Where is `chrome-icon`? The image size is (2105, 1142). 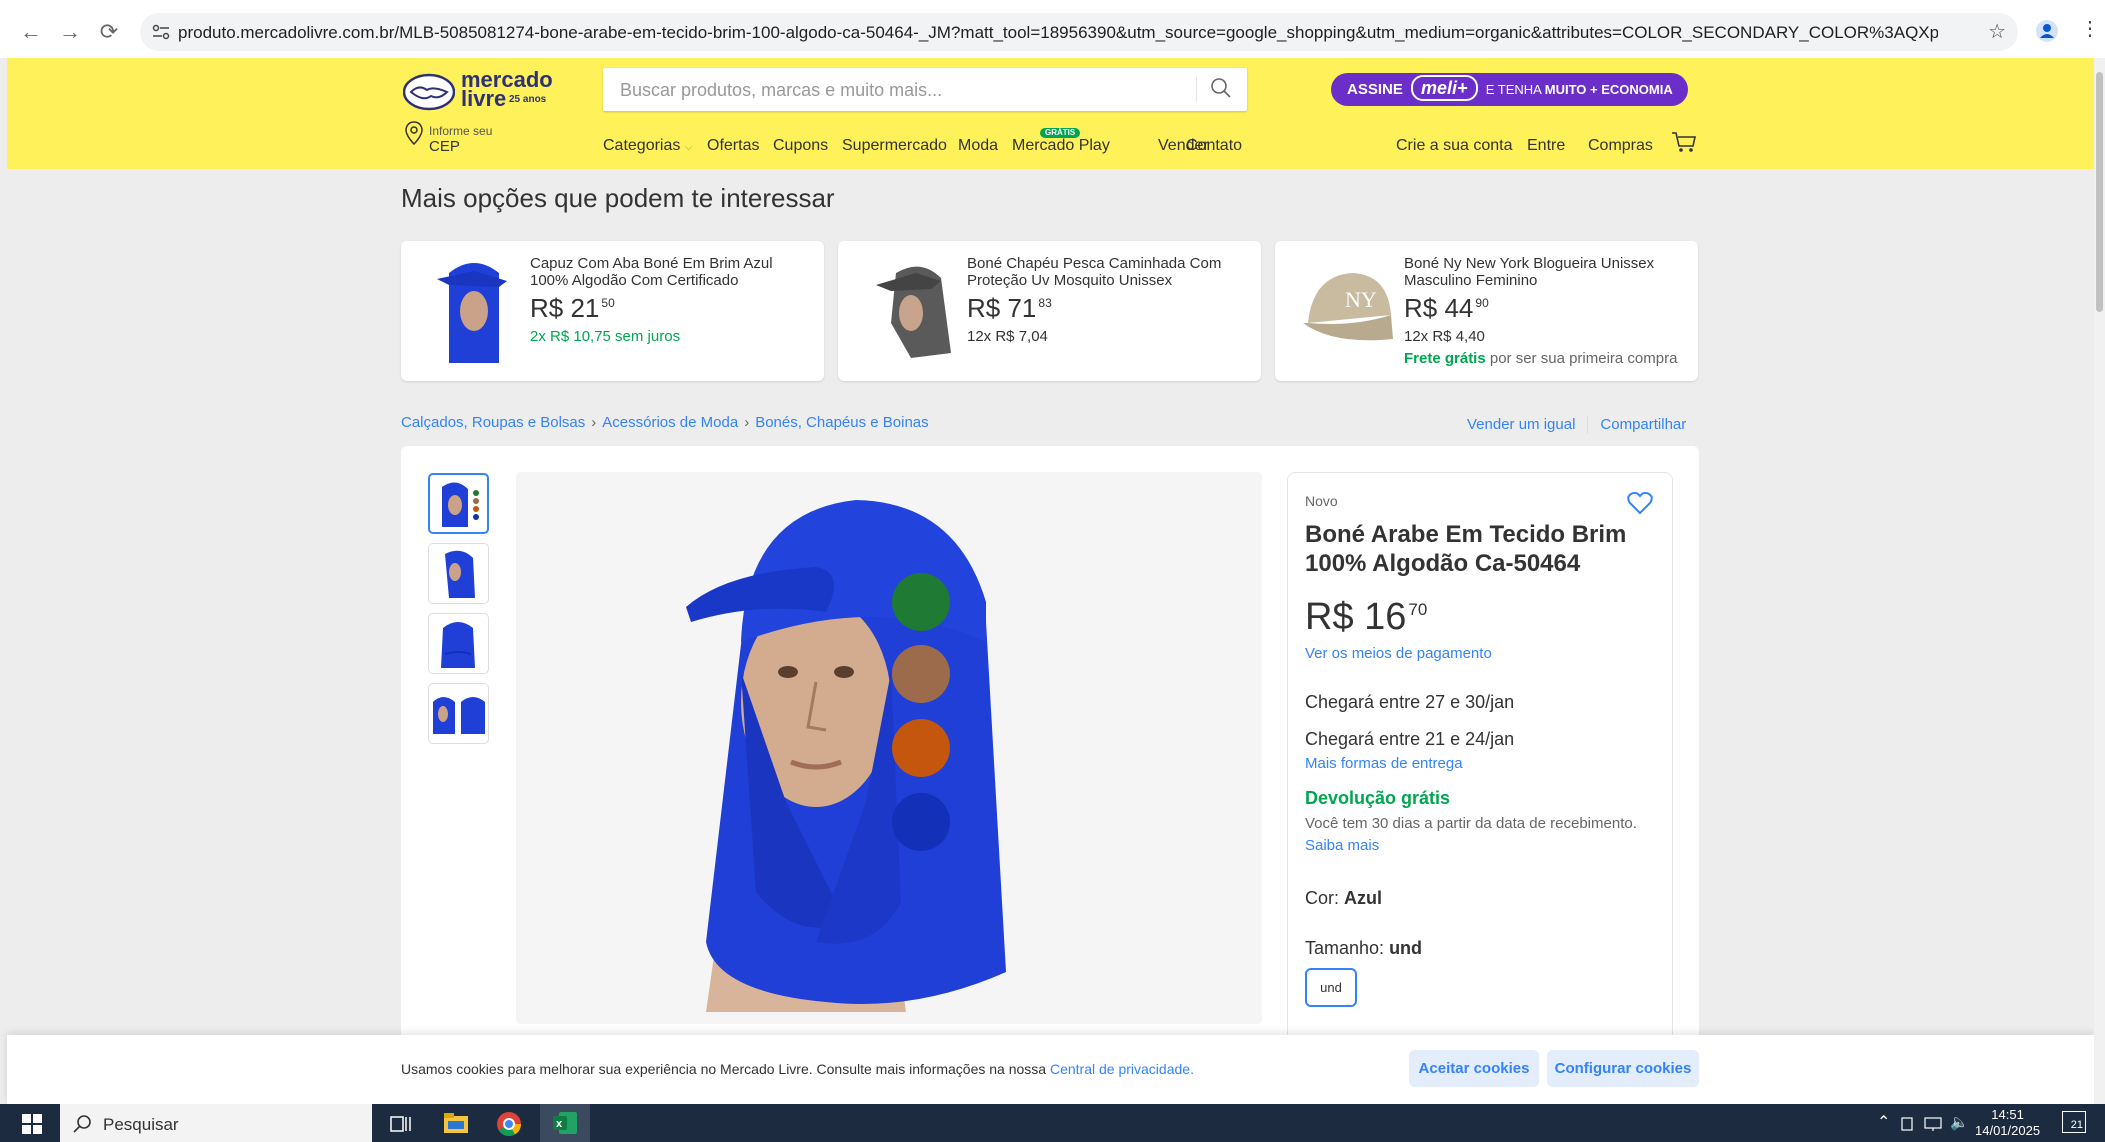
chrome-icon is located at coordinates (509, 1124).